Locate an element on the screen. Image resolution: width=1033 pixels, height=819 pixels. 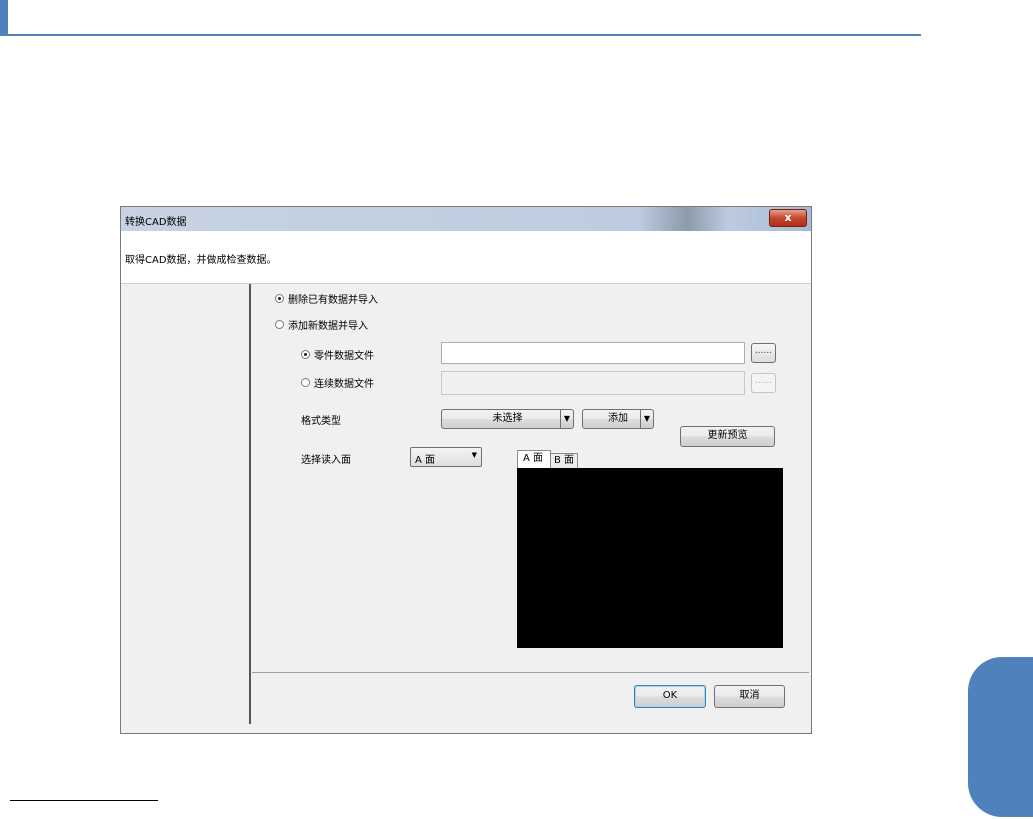
chapter-side-tab is located at coordinates (1000, 737).